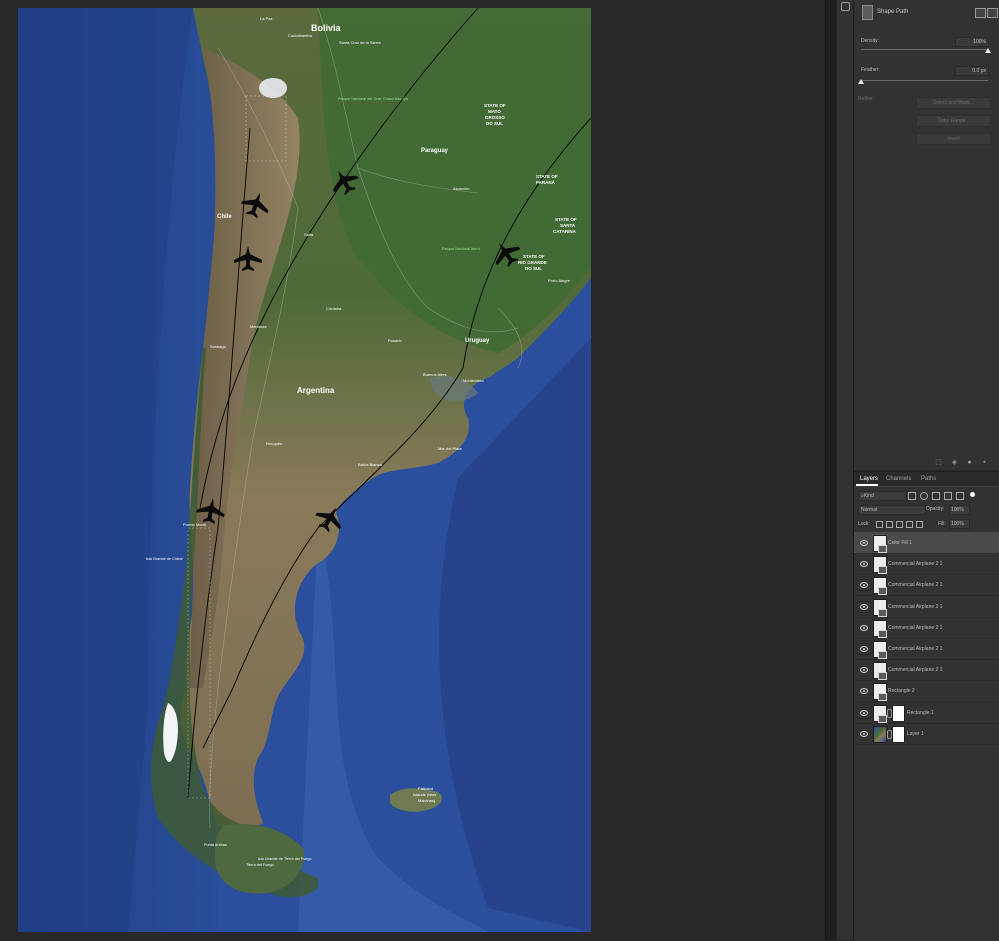 Image resolution: width=999 pixels, height=941 pixels. I want to click on shape-path-row: Shape Path, so click(929, 12).